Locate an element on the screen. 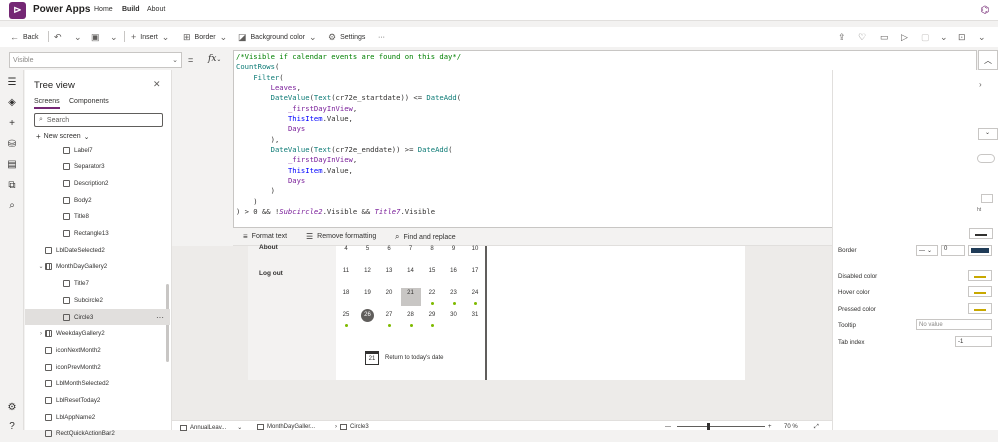 Image resolution: width=998 pixels, height=442 pixels. media-icon: ▤ is located at coordinates (12, 164).